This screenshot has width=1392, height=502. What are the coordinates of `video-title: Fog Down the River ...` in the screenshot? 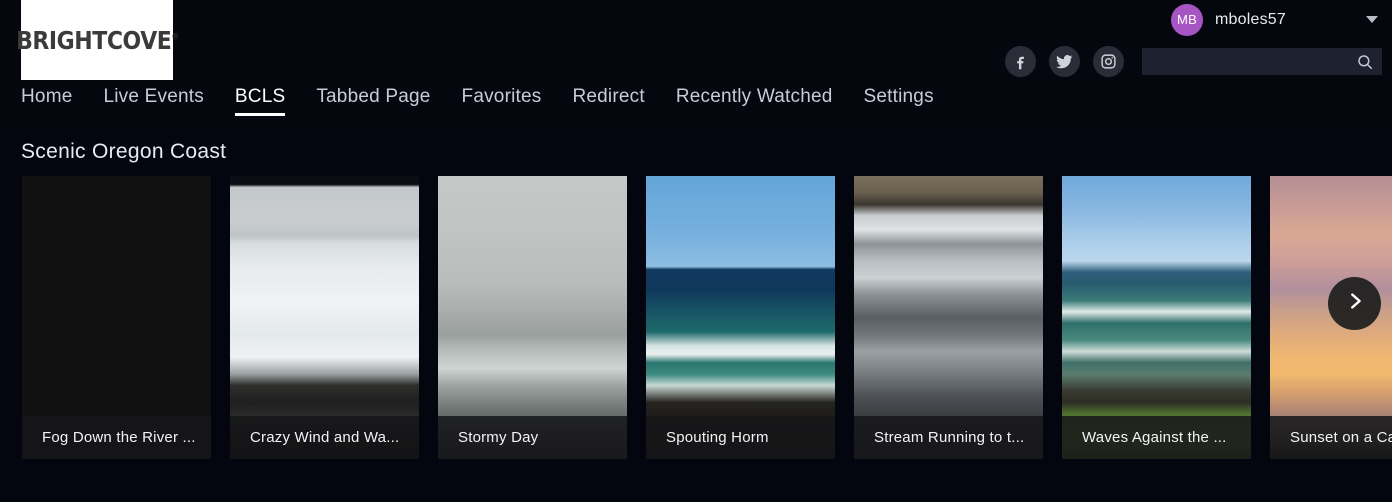 It's located at (119, 437).